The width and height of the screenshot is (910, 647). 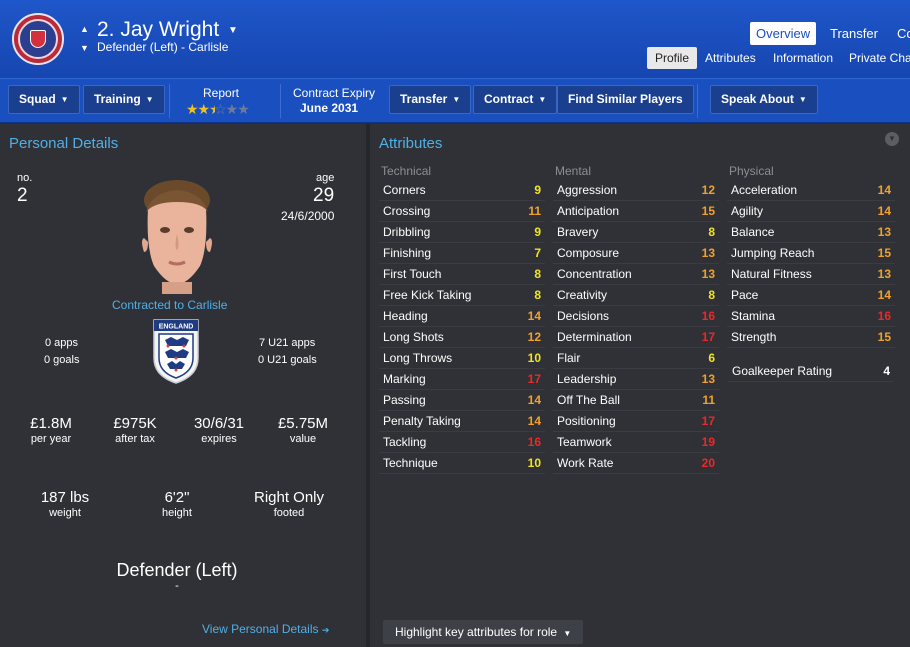 I want to click on position-title: Defender (Left), so click(x=177, y=570).